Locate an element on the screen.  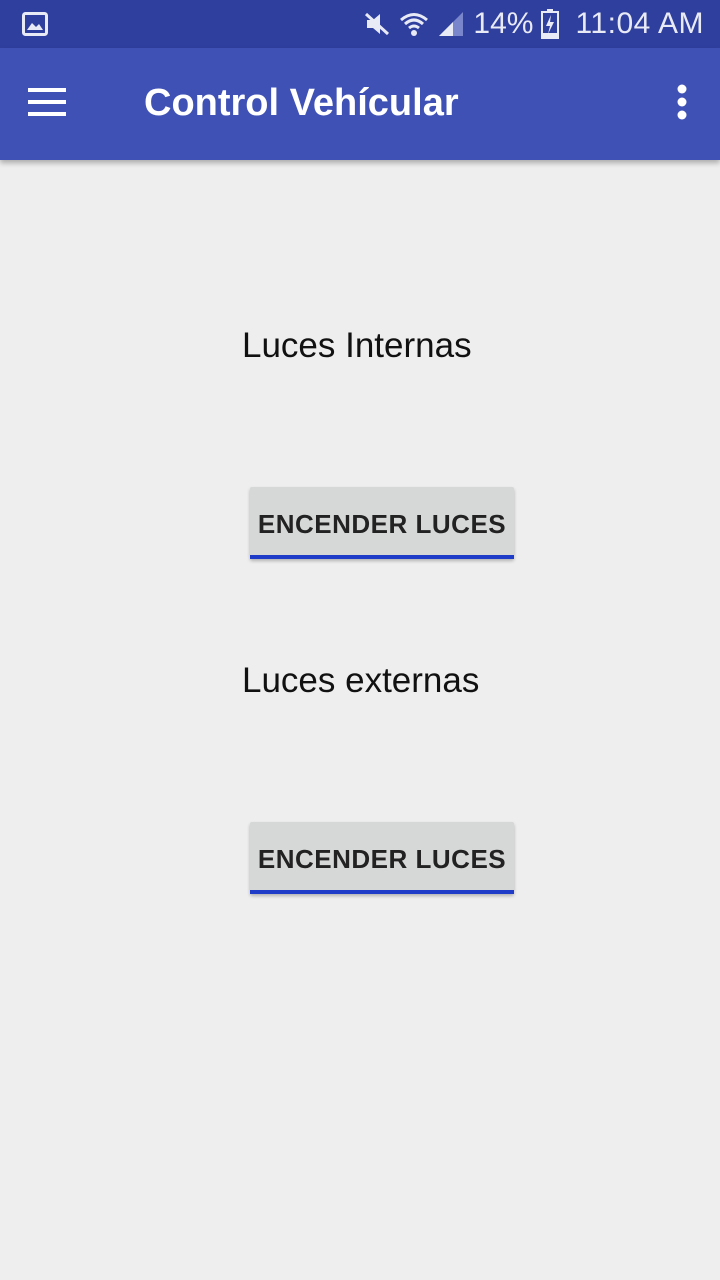
app-bar: Control Vehícular is located at coordinates (360, 104).